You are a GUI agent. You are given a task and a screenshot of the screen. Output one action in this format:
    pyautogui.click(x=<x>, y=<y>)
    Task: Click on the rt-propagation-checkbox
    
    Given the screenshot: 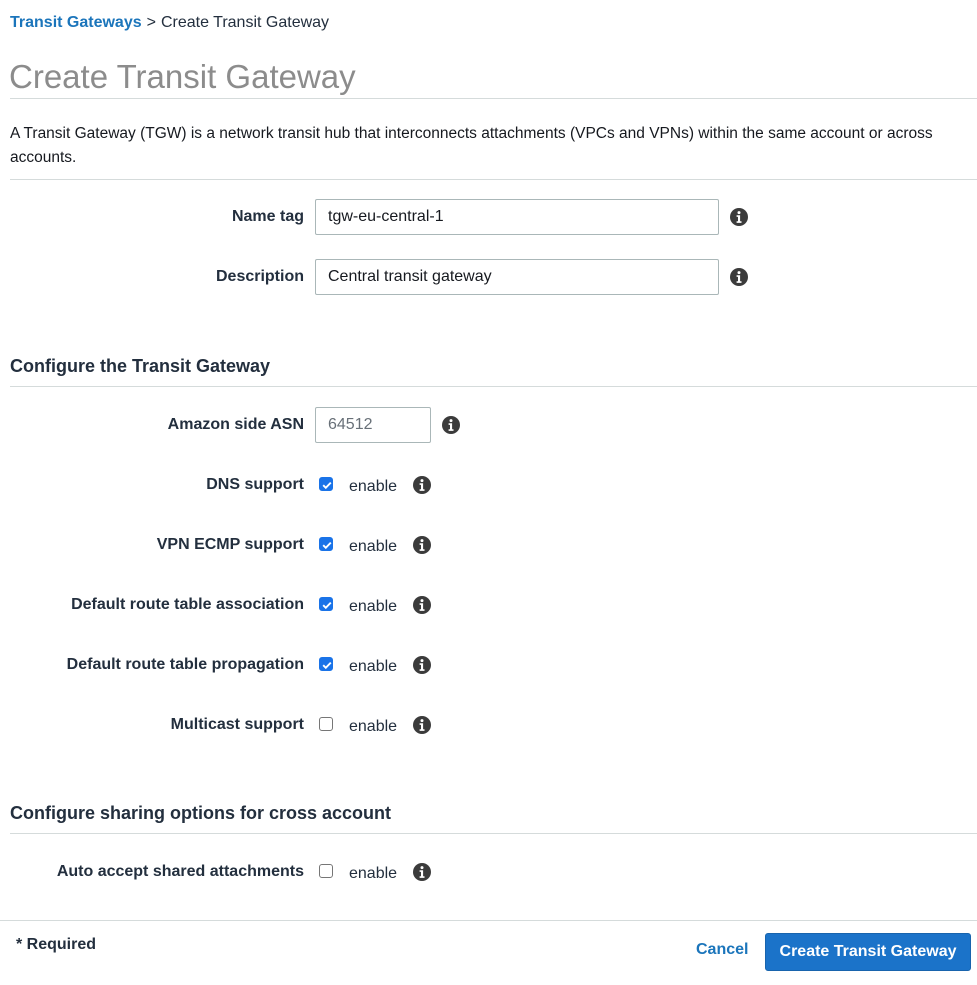 What is the action you would take?
    pyautogui.click(x=326, y=664)
    